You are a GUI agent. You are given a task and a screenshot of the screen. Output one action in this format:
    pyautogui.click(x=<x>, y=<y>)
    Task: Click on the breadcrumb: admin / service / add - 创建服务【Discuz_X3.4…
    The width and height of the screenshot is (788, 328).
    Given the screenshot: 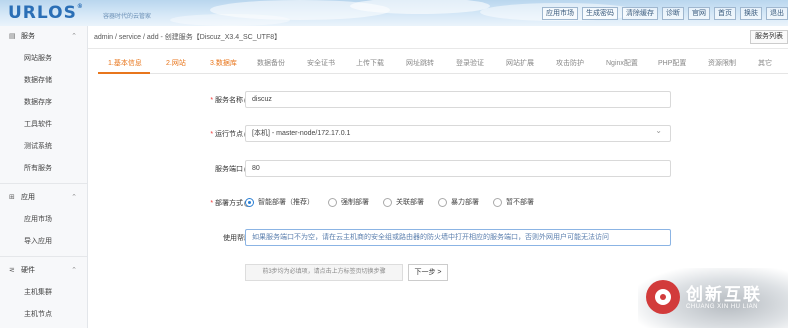 What is the action you would take?
    pyautogui.click(x=188, y=37)
    